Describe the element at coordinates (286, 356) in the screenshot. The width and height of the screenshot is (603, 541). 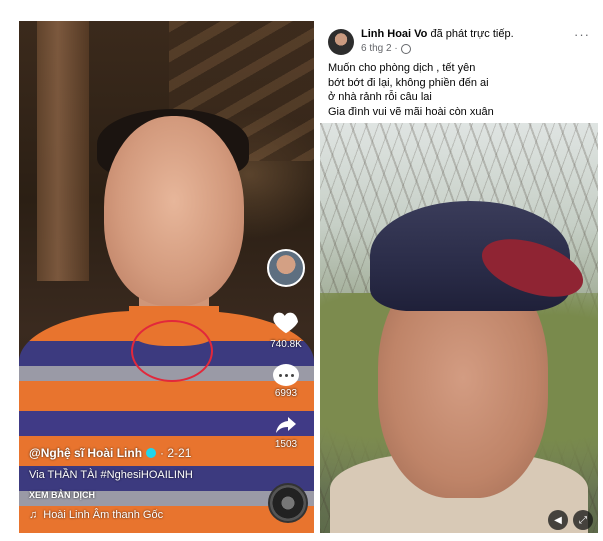
I see `action-rail: 740.8K 6993 1503` at that location.